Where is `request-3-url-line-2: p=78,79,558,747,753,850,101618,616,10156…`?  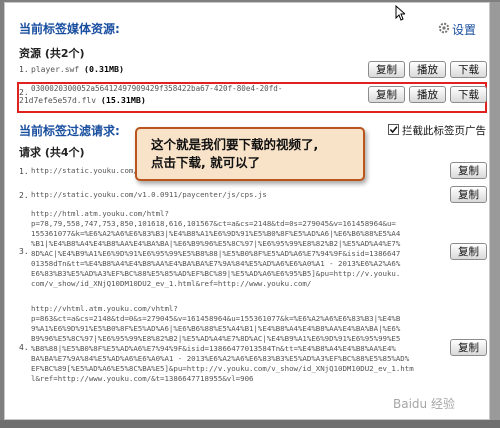 request-3-url-line-2: p=78,79,558,747,753,850,101618,616,10156… is located at coordinates (213, 223).